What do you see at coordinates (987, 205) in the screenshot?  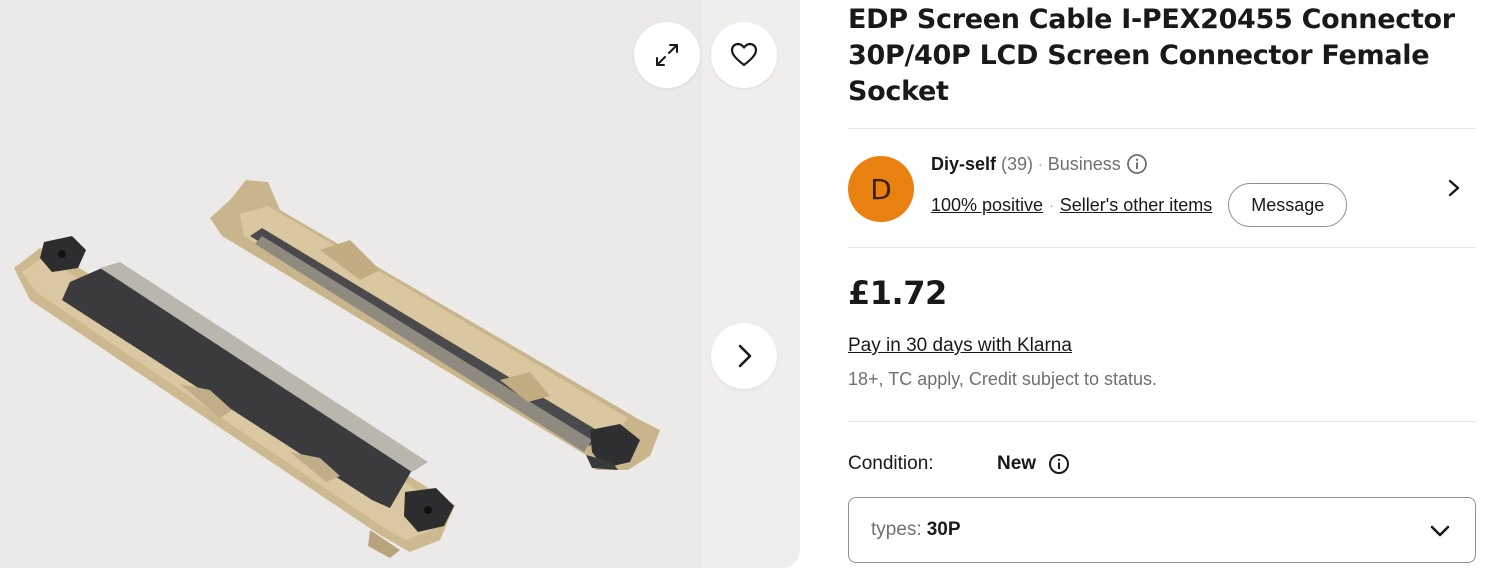 I see `positive-feedback-link: 100% positive` at bounding box center [987, 205].